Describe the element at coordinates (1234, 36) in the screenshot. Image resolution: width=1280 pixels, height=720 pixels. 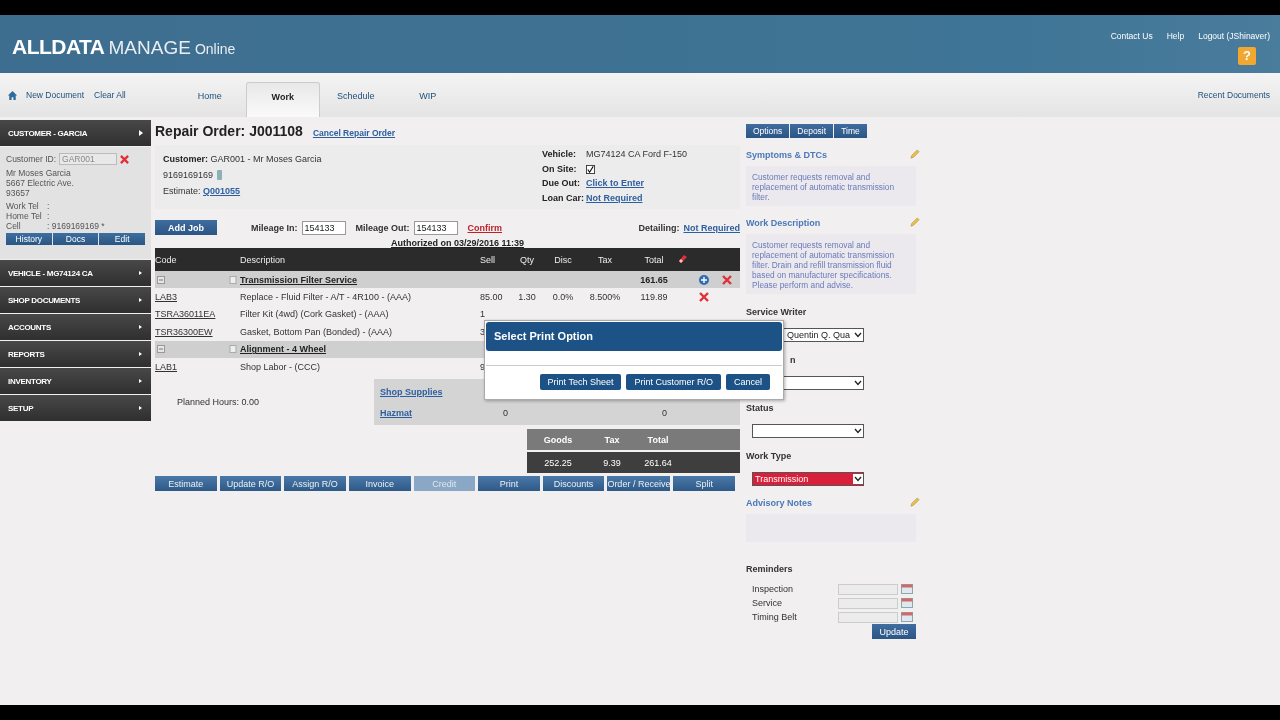
I see `header-link: Logout (JShinaver)` at that location.